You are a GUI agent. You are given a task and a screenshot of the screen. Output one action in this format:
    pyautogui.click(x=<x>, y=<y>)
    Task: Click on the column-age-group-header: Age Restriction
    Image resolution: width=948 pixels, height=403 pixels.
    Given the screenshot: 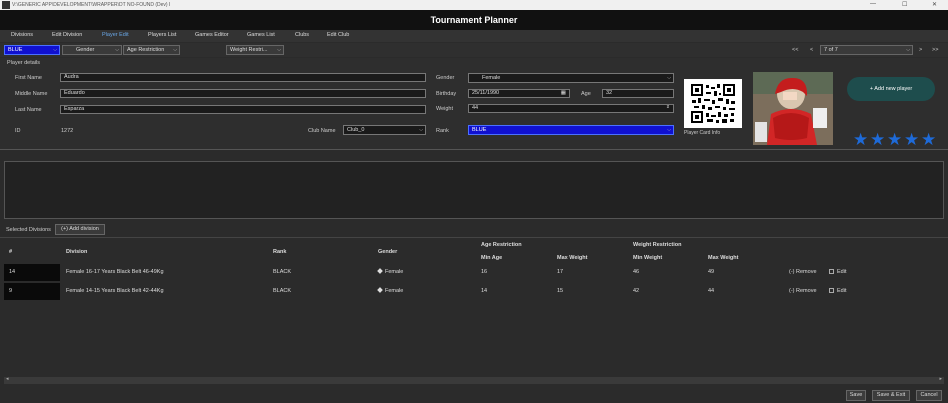 What is the action you would take?
    pyautogui.click(x=501, y=245)
    